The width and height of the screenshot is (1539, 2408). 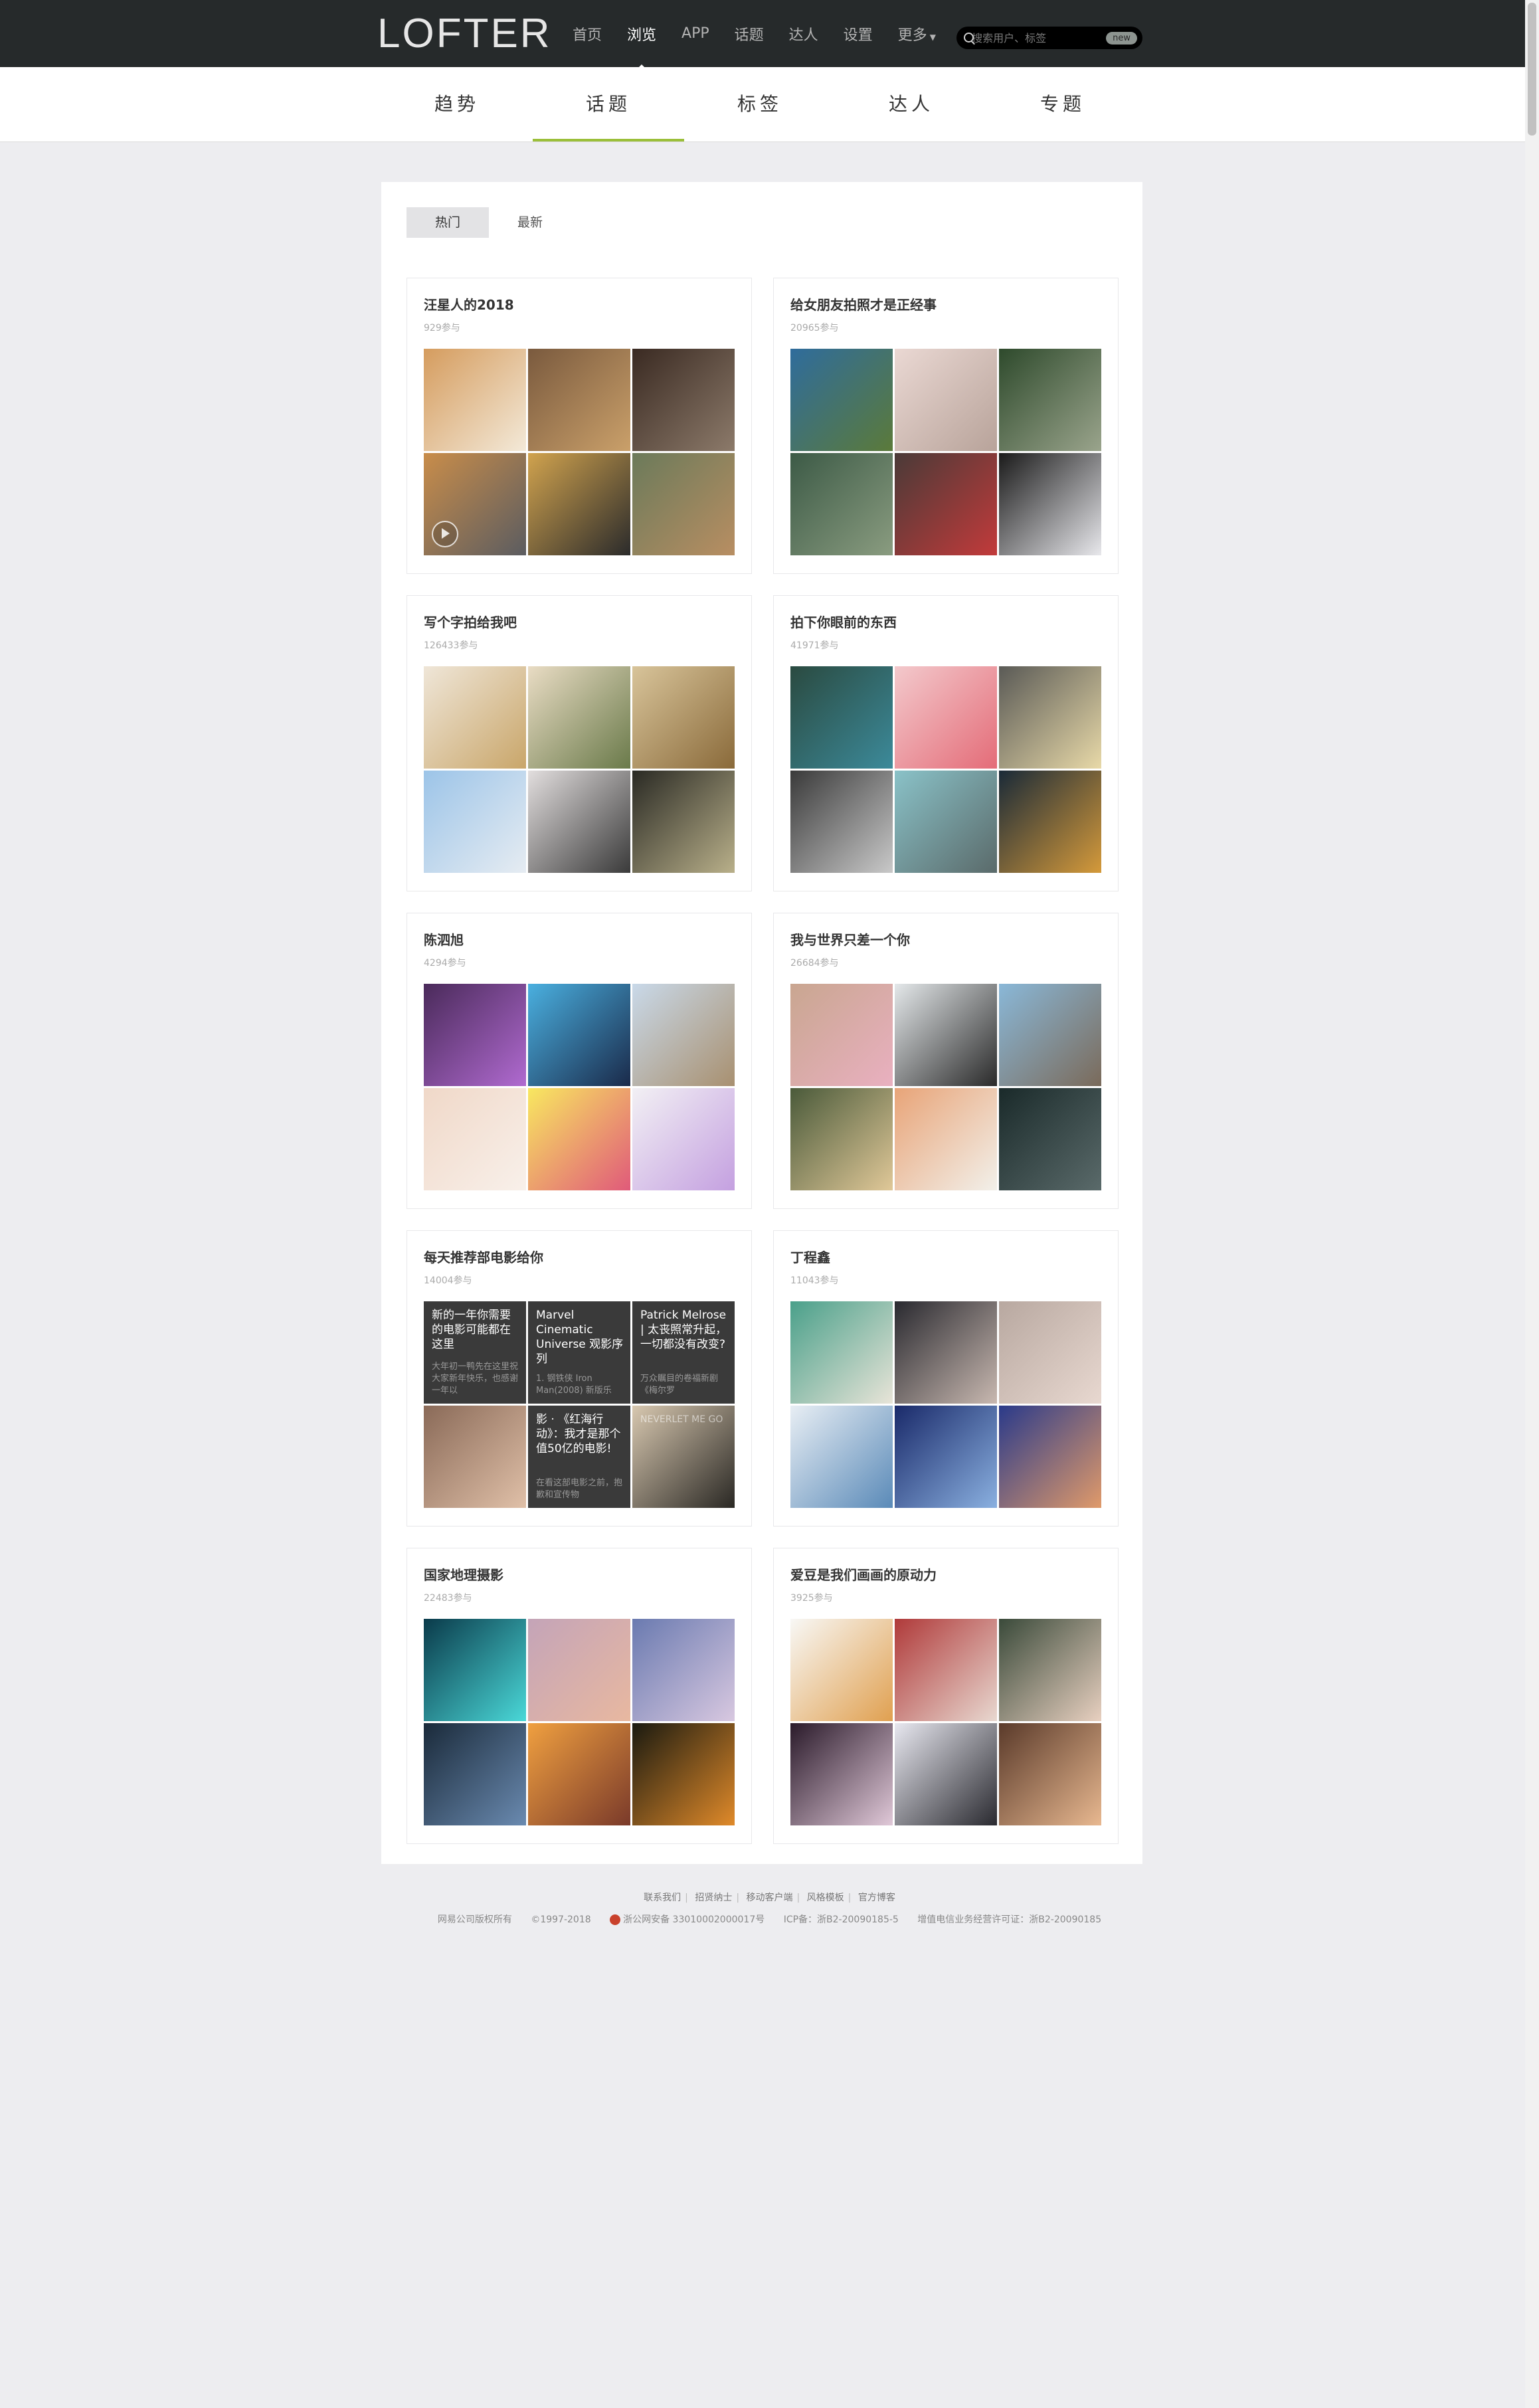 I want to click on topic-card: 汪星人的2018 929参与, so click(x=579, y=426).